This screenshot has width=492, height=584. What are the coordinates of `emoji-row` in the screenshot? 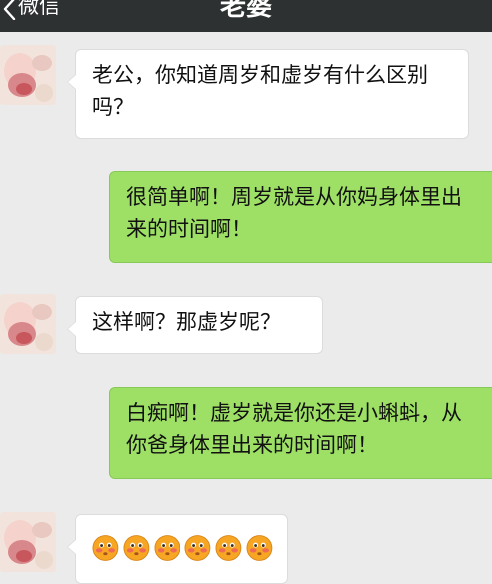 It's located at (182, 548).